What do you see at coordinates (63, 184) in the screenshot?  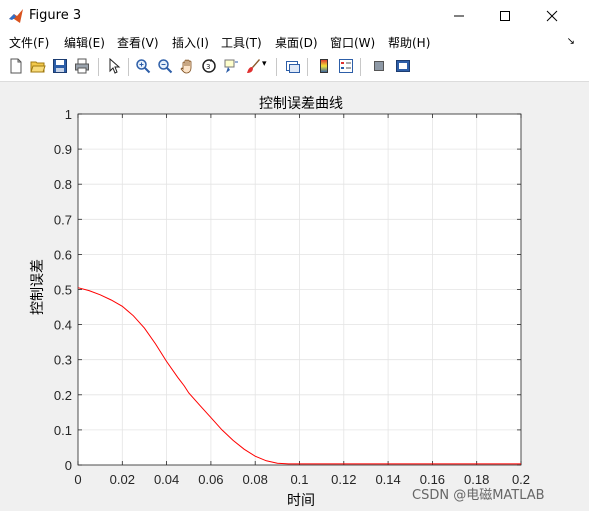 I see `y-tick-label: 0.8` at bounding box center [63, 184].